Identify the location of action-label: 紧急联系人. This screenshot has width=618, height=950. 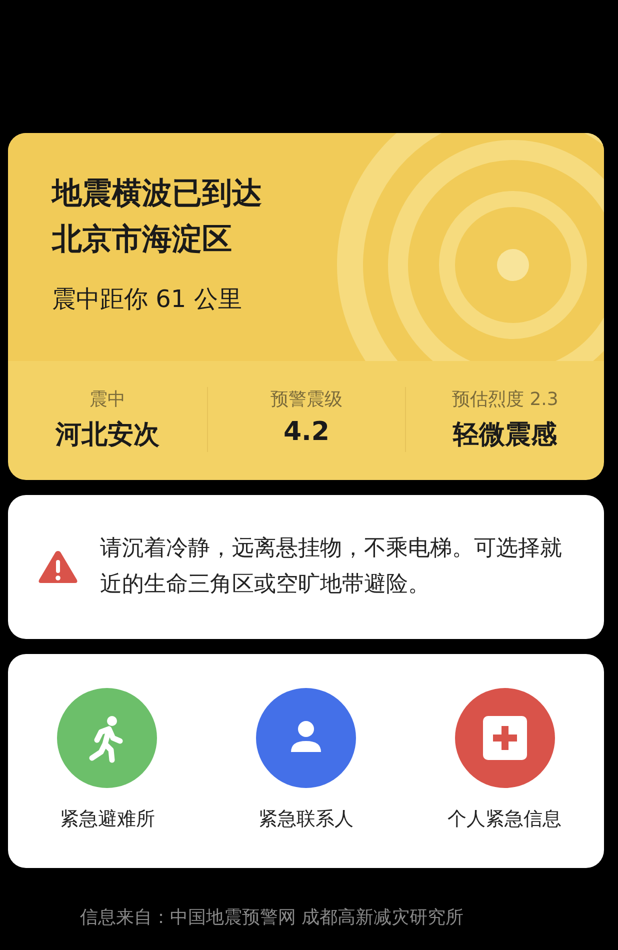
(306, 819).